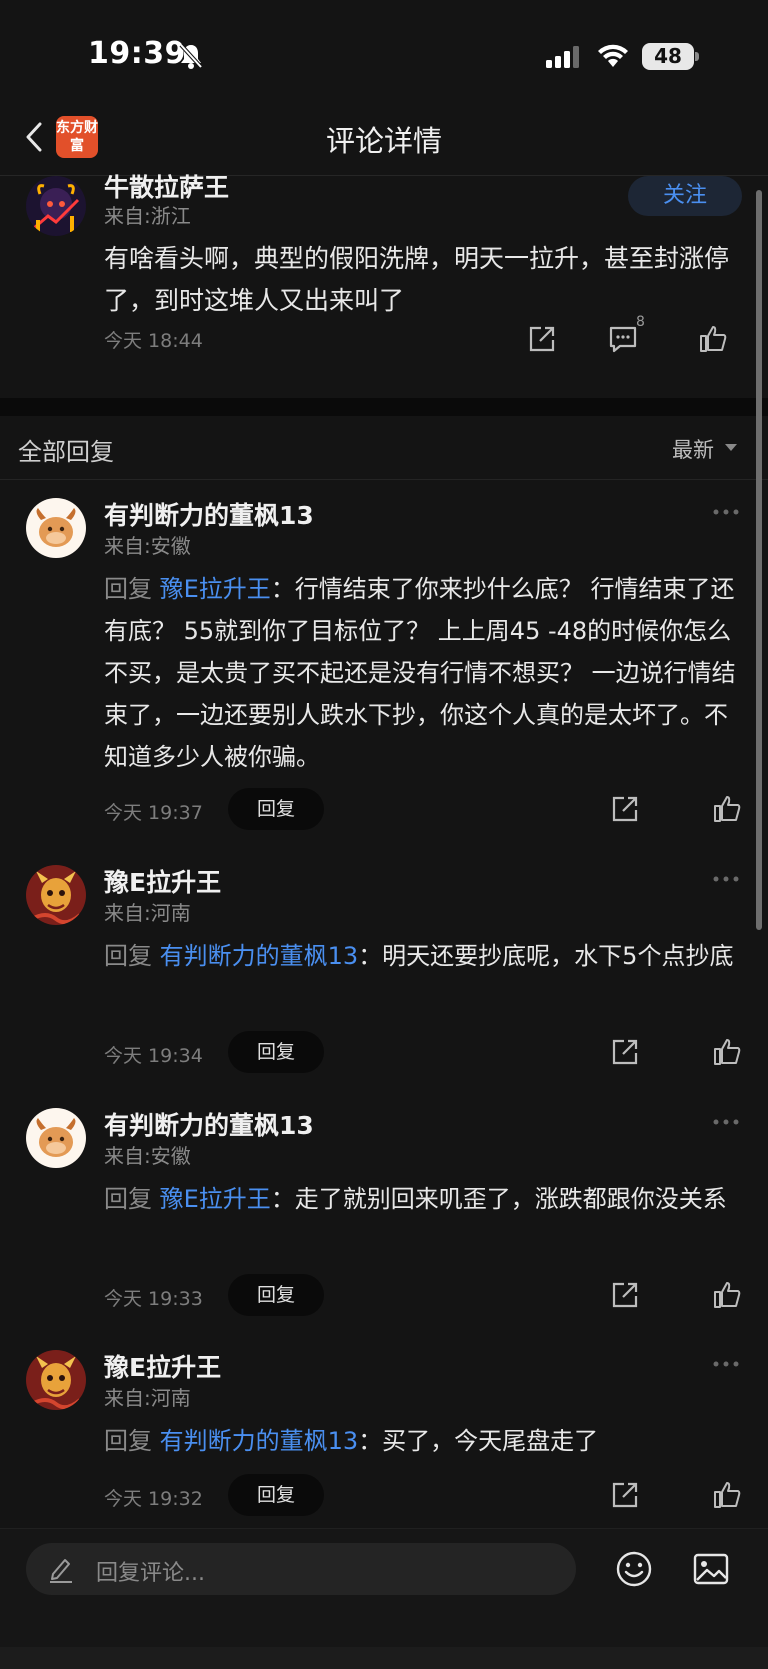 The height and width of the screenshot is (1669, 768). Describe the element at coordinates (711, 1569) in the screenshot. I see `image-icon` at that location.